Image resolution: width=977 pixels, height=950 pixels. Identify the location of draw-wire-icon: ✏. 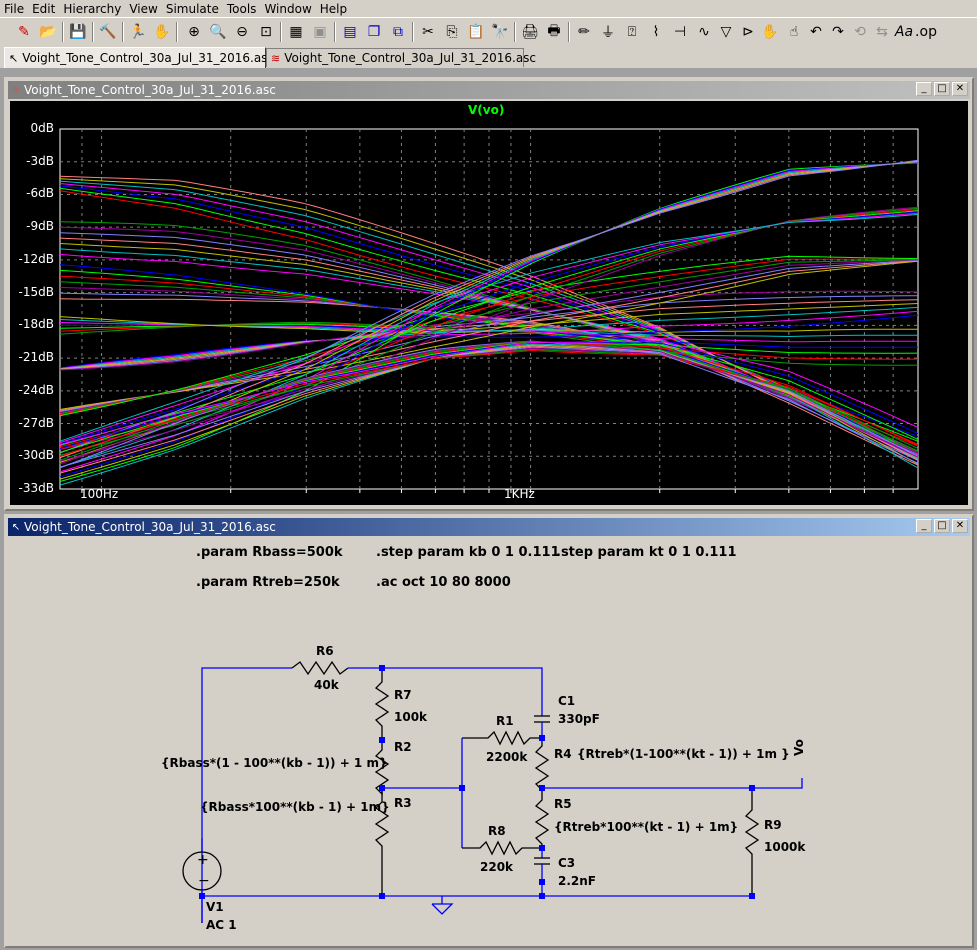
(584, 32).